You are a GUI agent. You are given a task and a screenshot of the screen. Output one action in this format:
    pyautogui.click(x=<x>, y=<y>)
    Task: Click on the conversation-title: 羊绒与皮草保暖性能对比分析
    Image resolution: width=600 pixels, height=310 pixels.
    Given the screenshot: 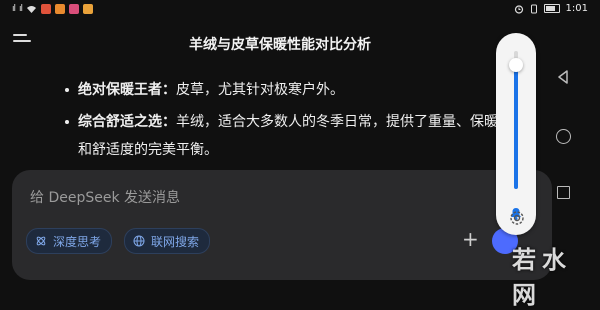 What is the action you would take?
    pyautogui.click(x=280, y=45)
    